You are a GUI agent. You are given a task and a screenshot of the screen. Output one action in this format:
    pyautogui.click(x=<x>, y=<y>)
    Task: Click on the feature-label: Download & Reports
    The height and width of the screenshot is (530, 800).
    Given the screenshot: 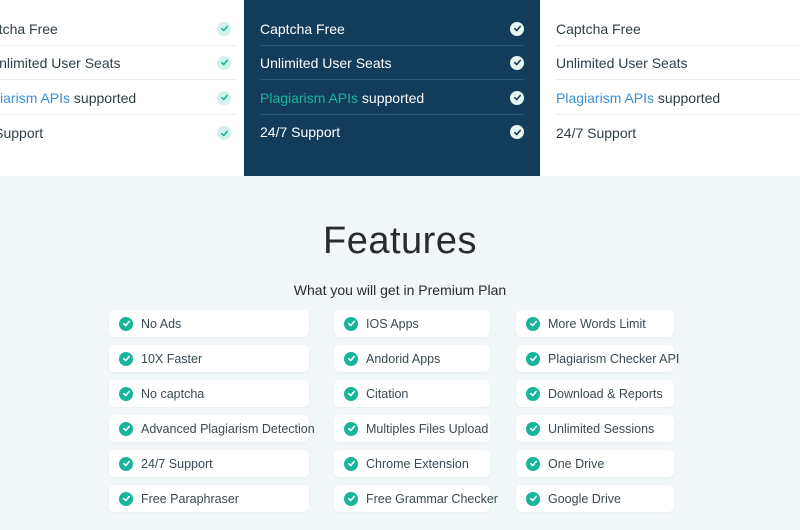 What is the action you would take?
    pyautogui.click(x=605, y=393)
    